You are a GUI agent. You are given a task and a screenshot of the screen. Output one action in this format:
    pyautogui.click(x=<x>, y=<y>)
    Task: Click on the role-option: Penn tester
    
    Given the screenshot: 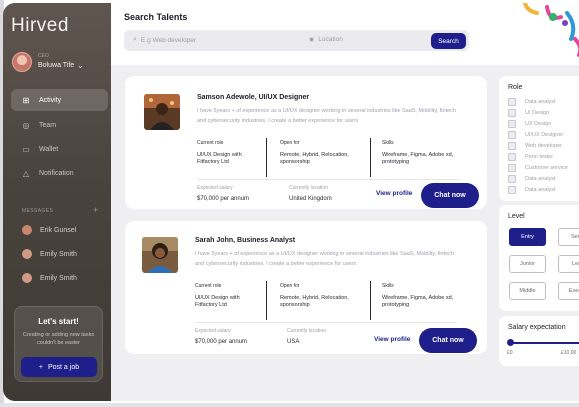 What is the action you would take?
    pyautogui.click(x=530, y=157)
    